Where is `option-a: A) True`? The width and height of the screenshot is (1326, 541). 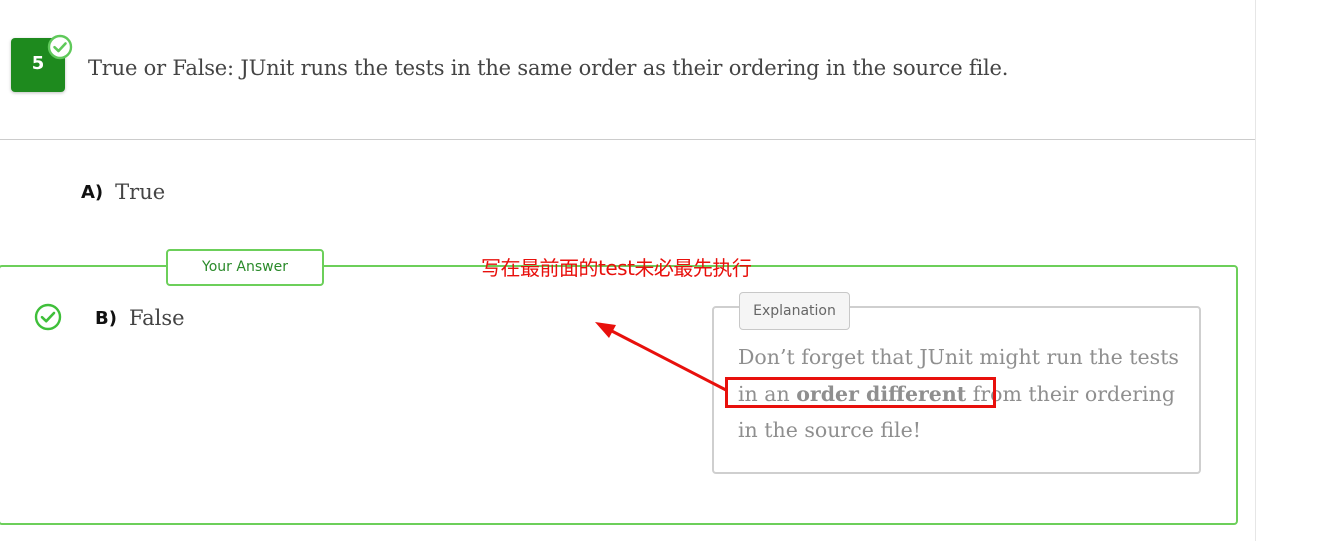 option-a: A) True is located at coordinates (123, 192).